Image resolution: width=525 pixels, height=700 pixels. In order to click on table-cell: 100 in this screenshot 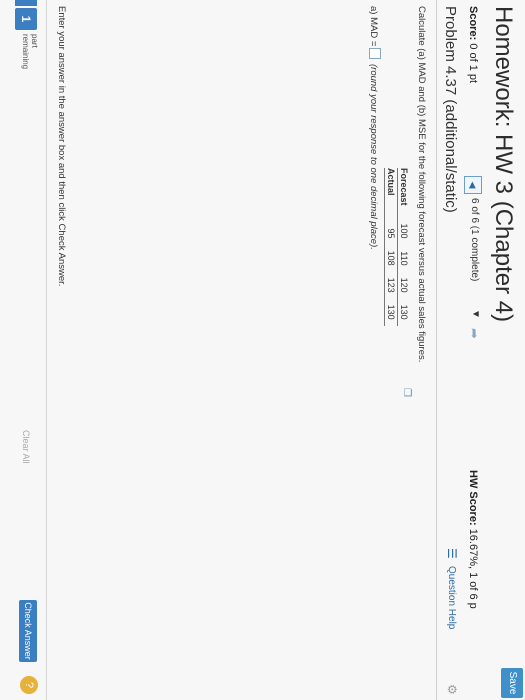, I will do `click(403, 231)`.